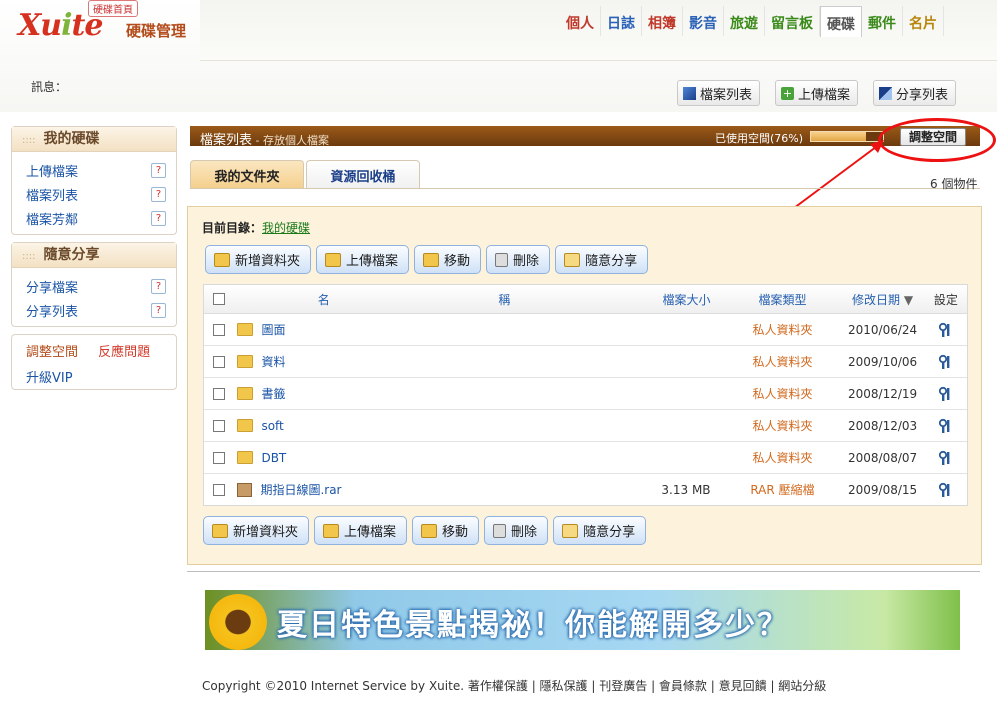 The height and width of the screenshot is (715, 997). I want to click on file-name-link: 書籤, so click(273, 393).